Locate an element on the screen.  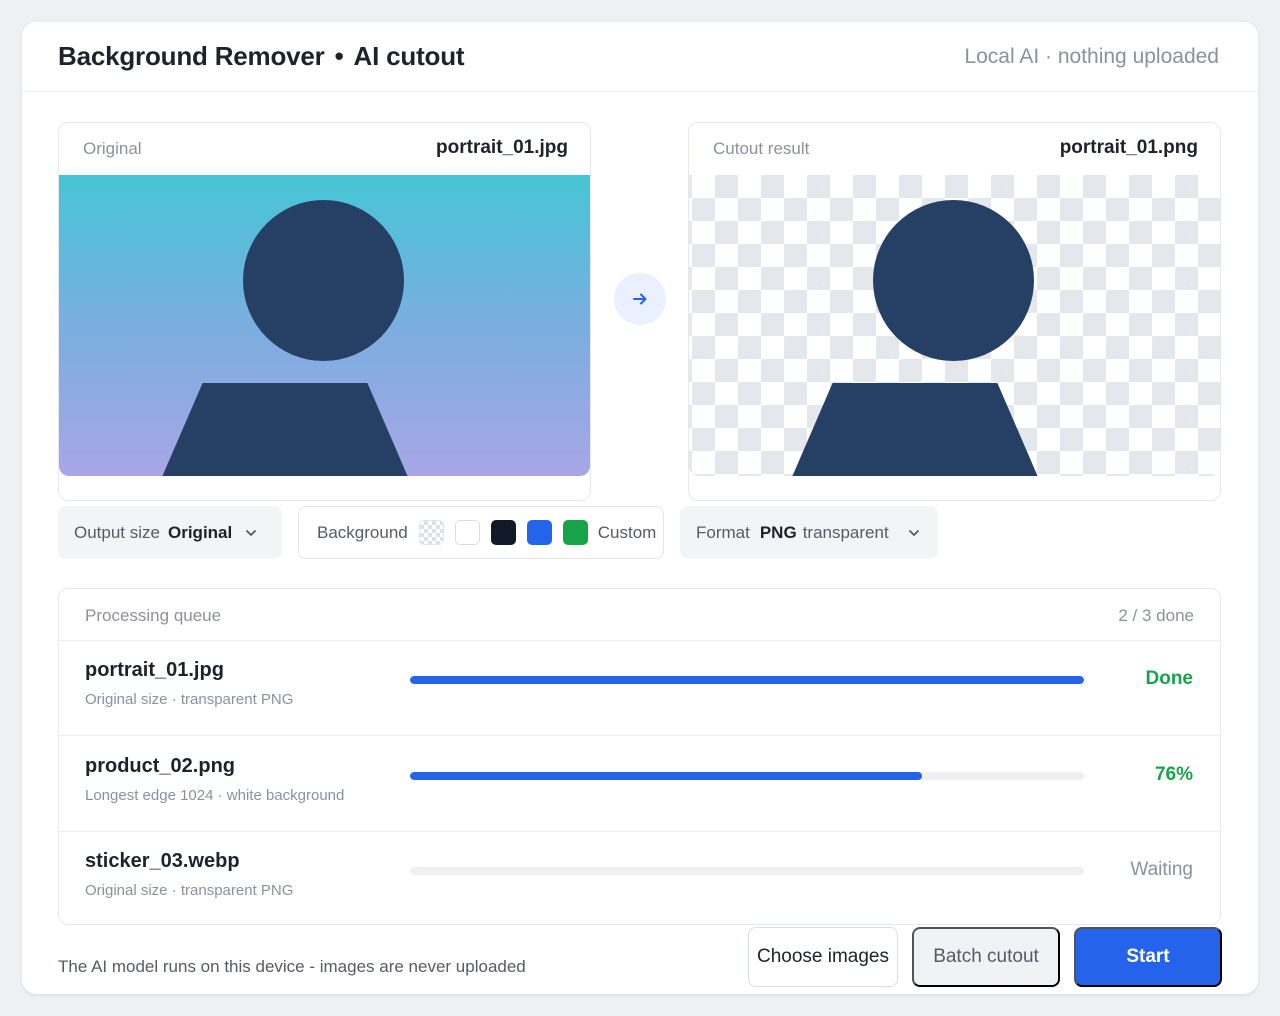
swatch-green is located at coordinates (575, 532).